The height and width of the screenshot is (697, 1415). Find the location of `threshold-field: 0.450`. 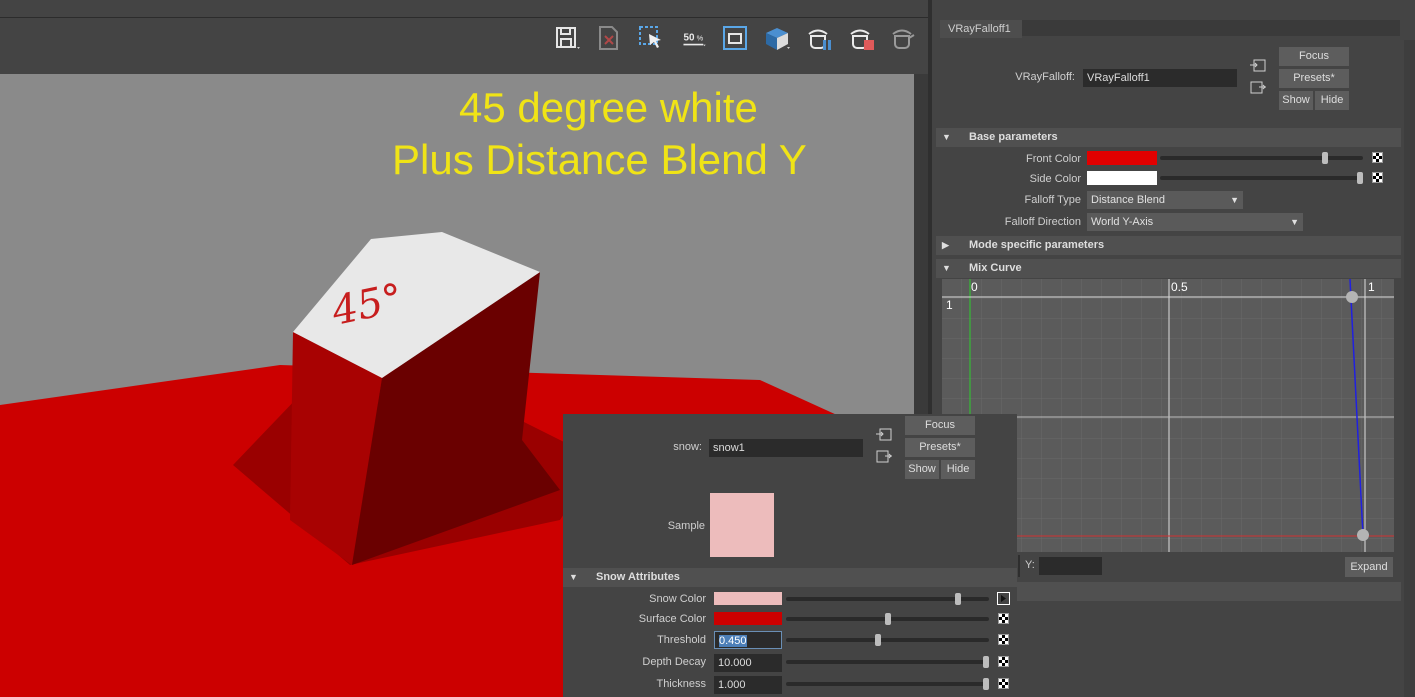

threshold-field: 0.450 is located at coordinates (748, 640).